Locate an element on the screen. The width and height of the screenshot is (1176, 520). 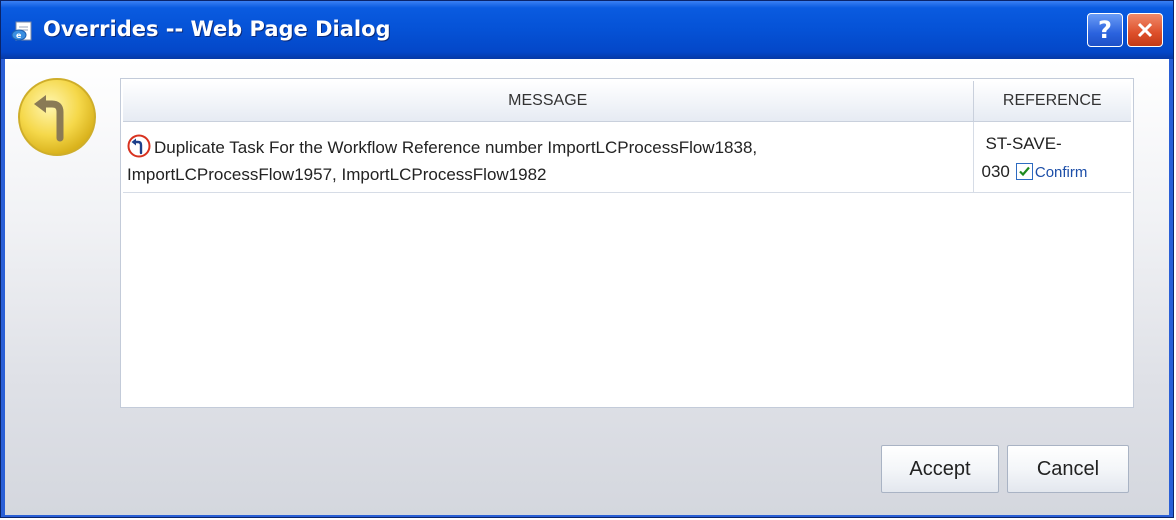
close-icon is located at coordinates (1145, 30).